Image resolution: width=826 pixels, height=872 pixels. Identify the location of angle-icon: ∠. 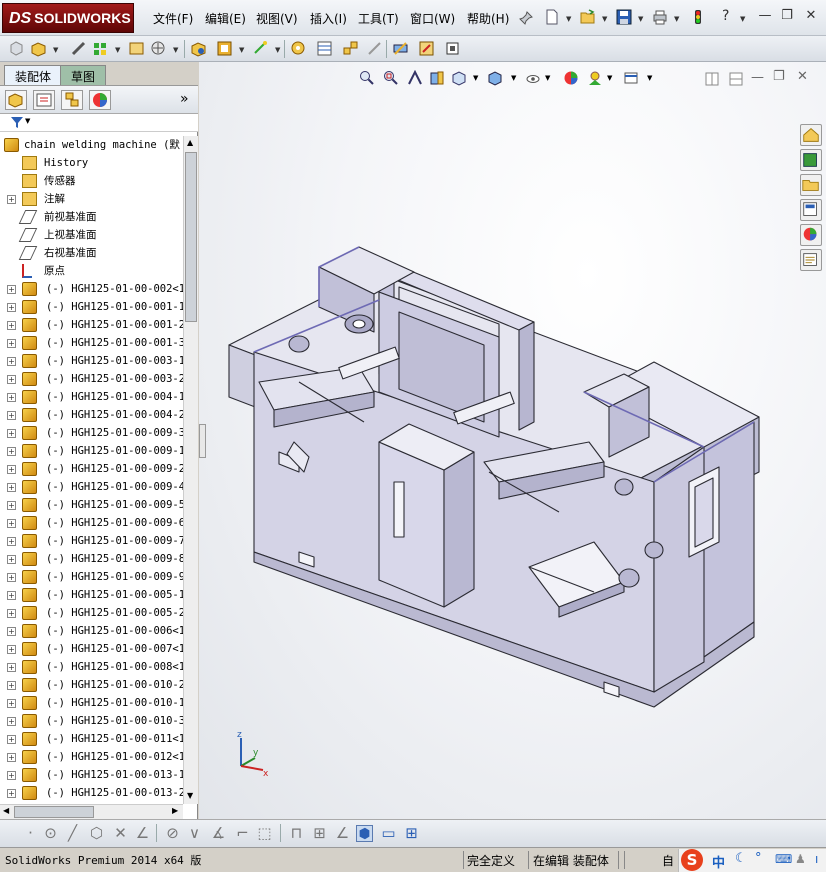
(342, 833).